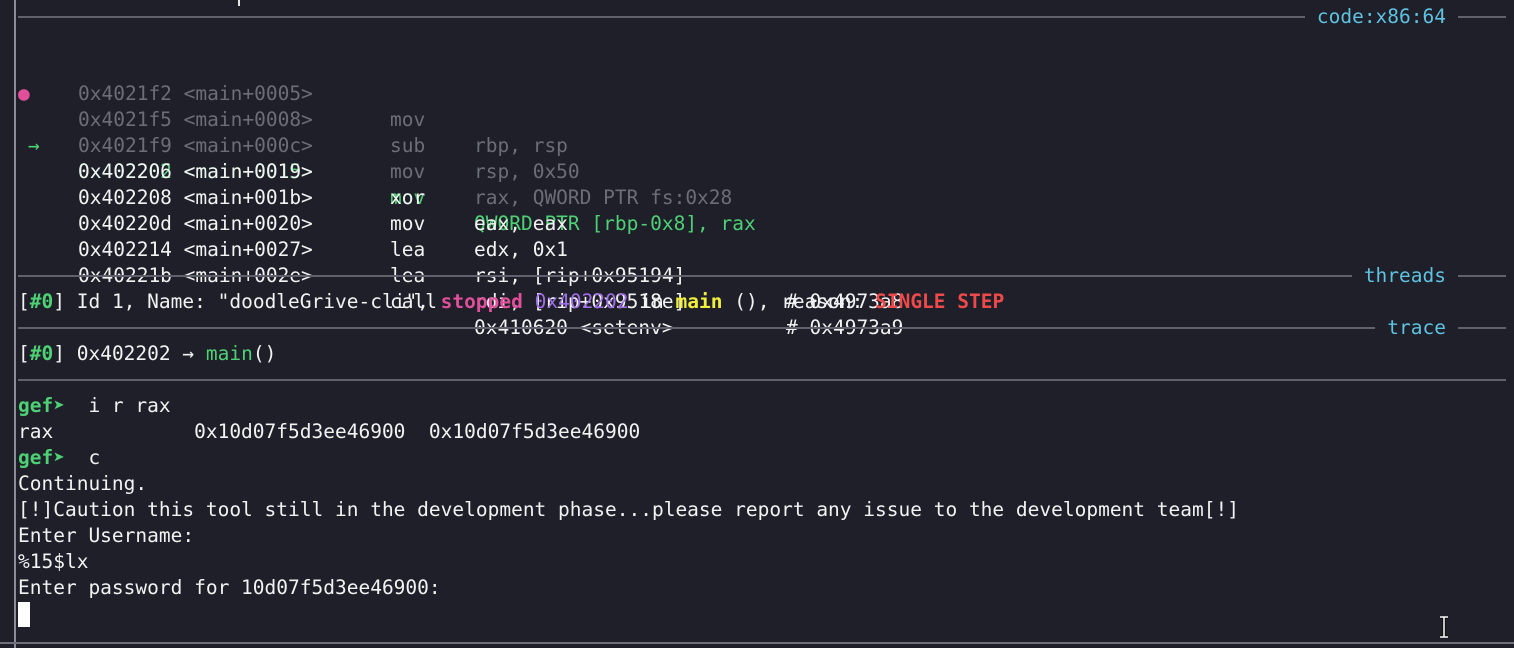 The width and height of the screenshot is (1514, 648). Describe the element at coordinates (53, 561) in the screenshot. I see `console-output-line: %15$lx` at that location.